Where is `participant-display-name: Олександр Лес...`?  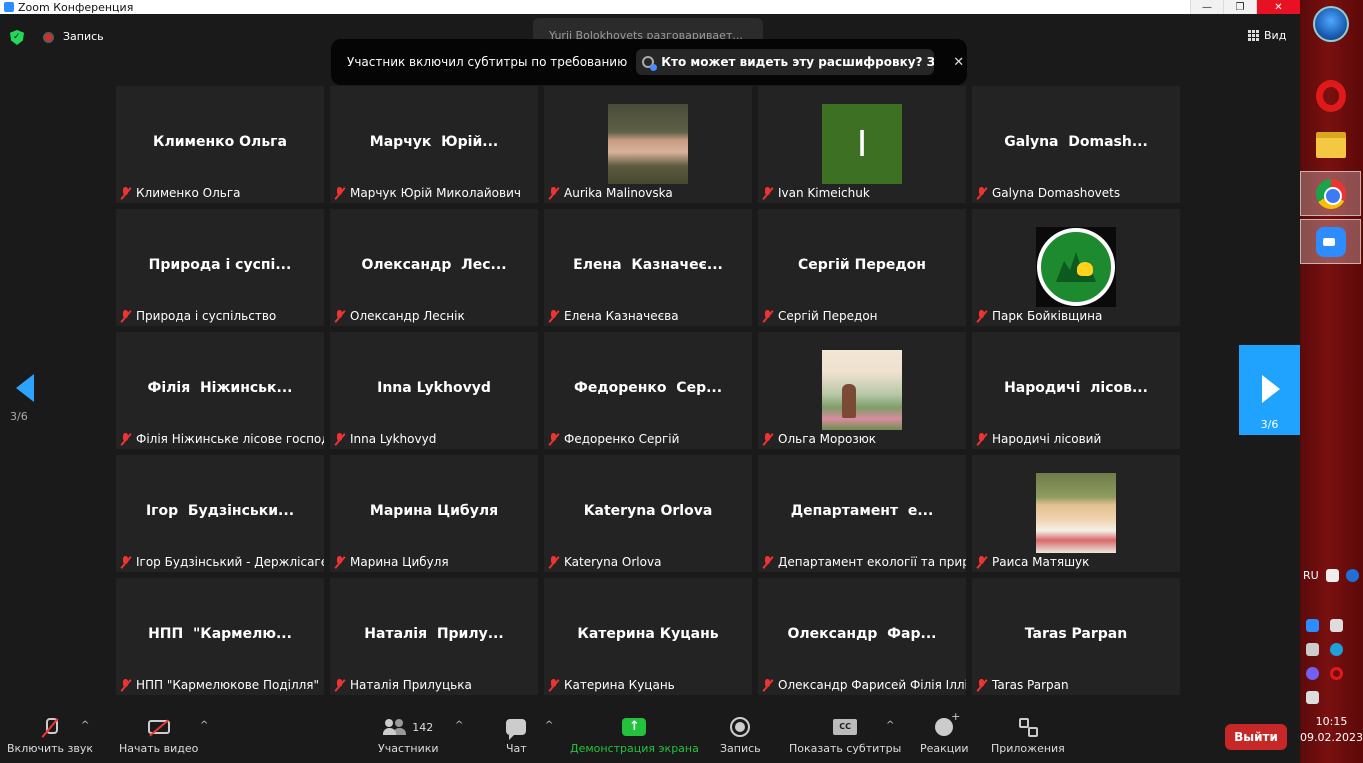 participant-display-name: Олександр Лес... is located at coordinates (434, 265).